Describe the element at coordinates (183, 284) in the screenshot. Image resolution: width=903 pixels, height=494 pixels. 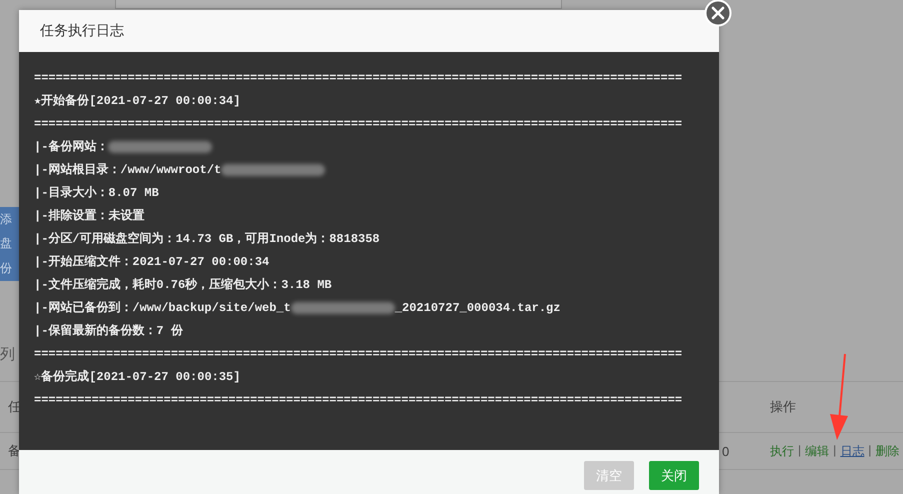
I see `log-text: |-文件压缩完成，耗时0.76秒，压缩包大小：3.18 MB` at that location.